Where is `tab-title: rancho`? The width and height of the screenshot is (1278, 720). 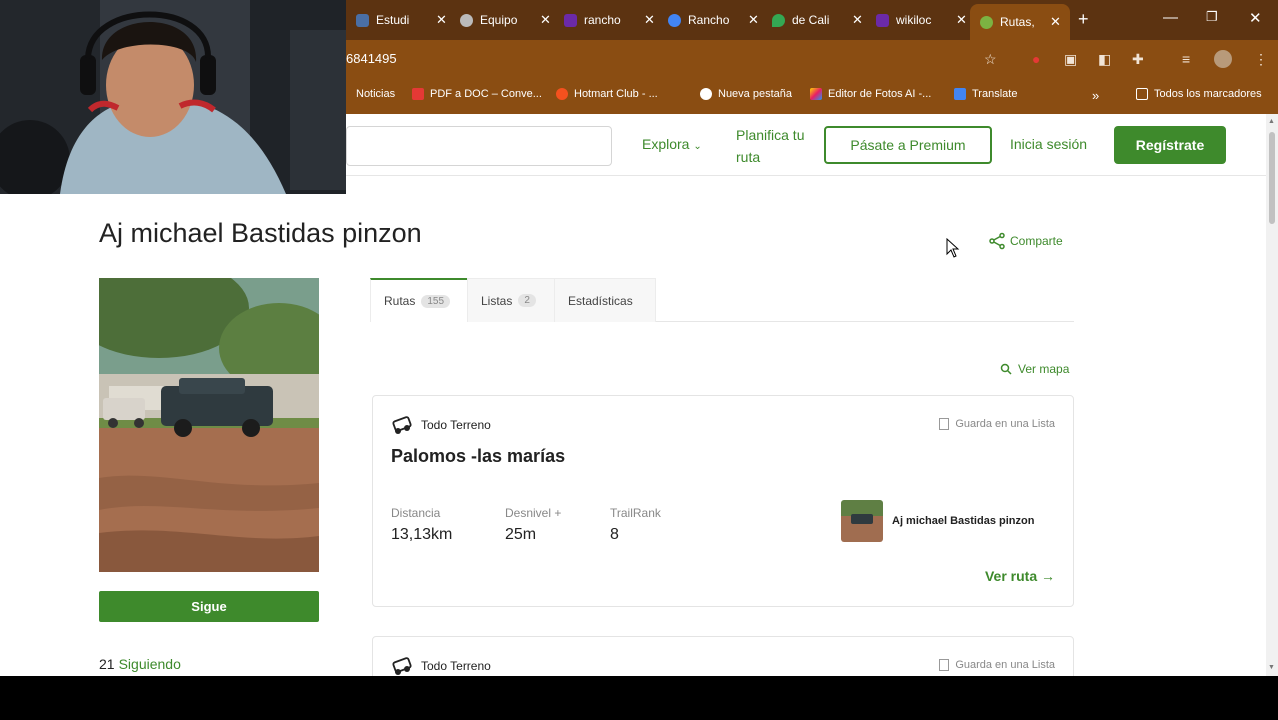 tab-title: rancho is located at coordinates (602, 20).